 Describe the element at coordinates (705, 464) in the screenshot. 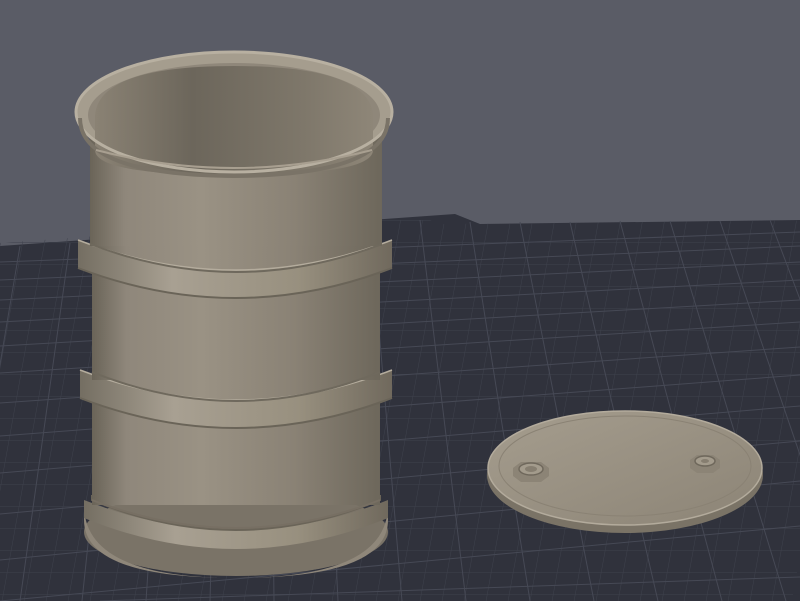

I see `lid-bung-small` at that location.